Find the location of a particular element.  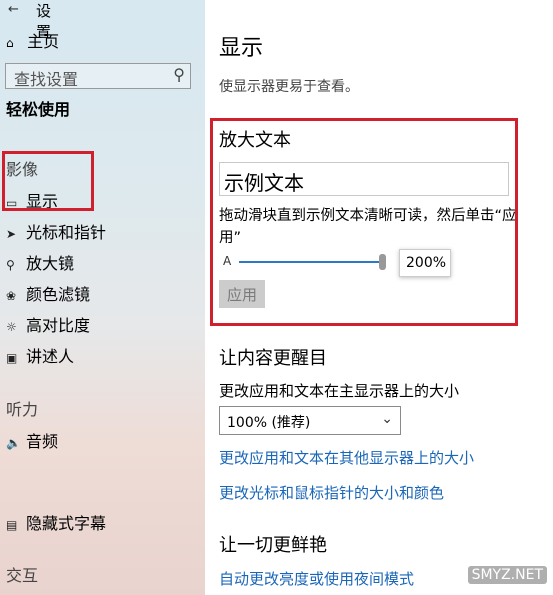

chevron-down-icon: ⌄ is located at coordinates (387, 419).